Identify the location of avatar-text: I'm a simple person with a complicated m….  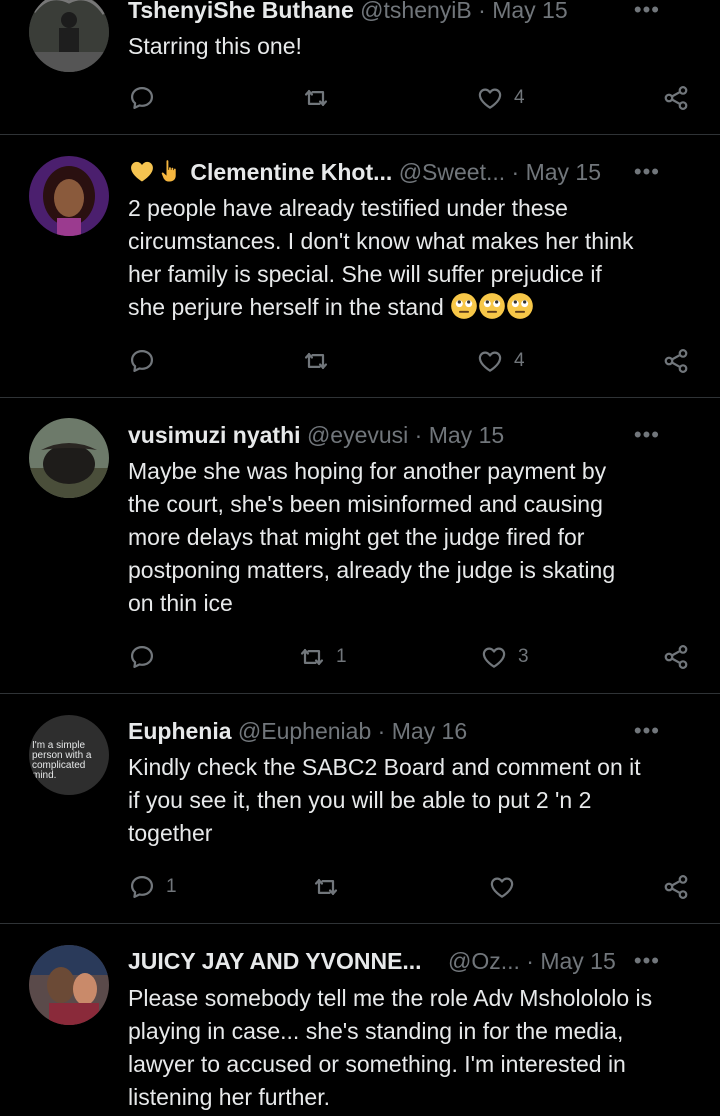
(61, 761).